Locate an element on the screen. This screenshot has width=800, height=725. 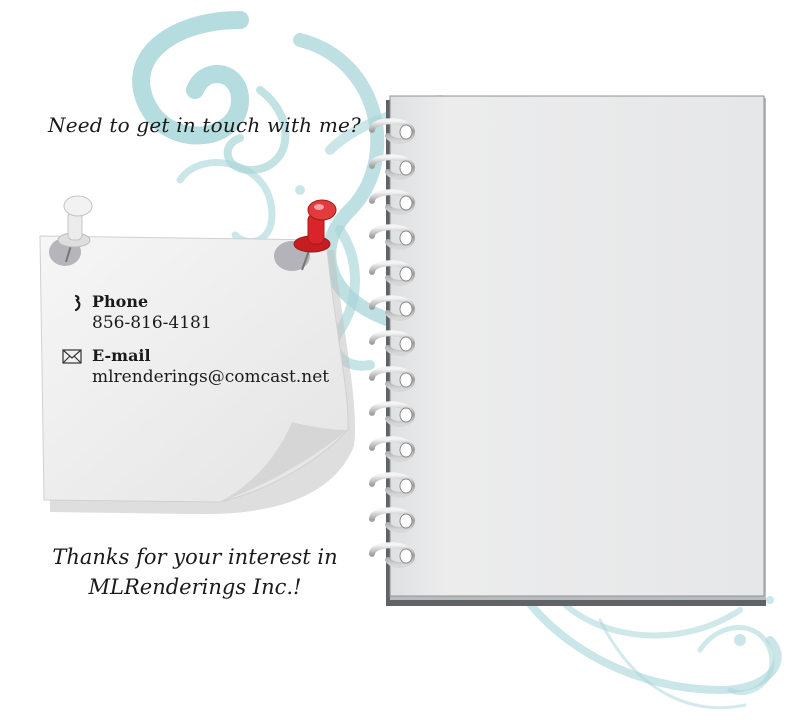
phone-label: Phone is located at coordinates (120, 301).